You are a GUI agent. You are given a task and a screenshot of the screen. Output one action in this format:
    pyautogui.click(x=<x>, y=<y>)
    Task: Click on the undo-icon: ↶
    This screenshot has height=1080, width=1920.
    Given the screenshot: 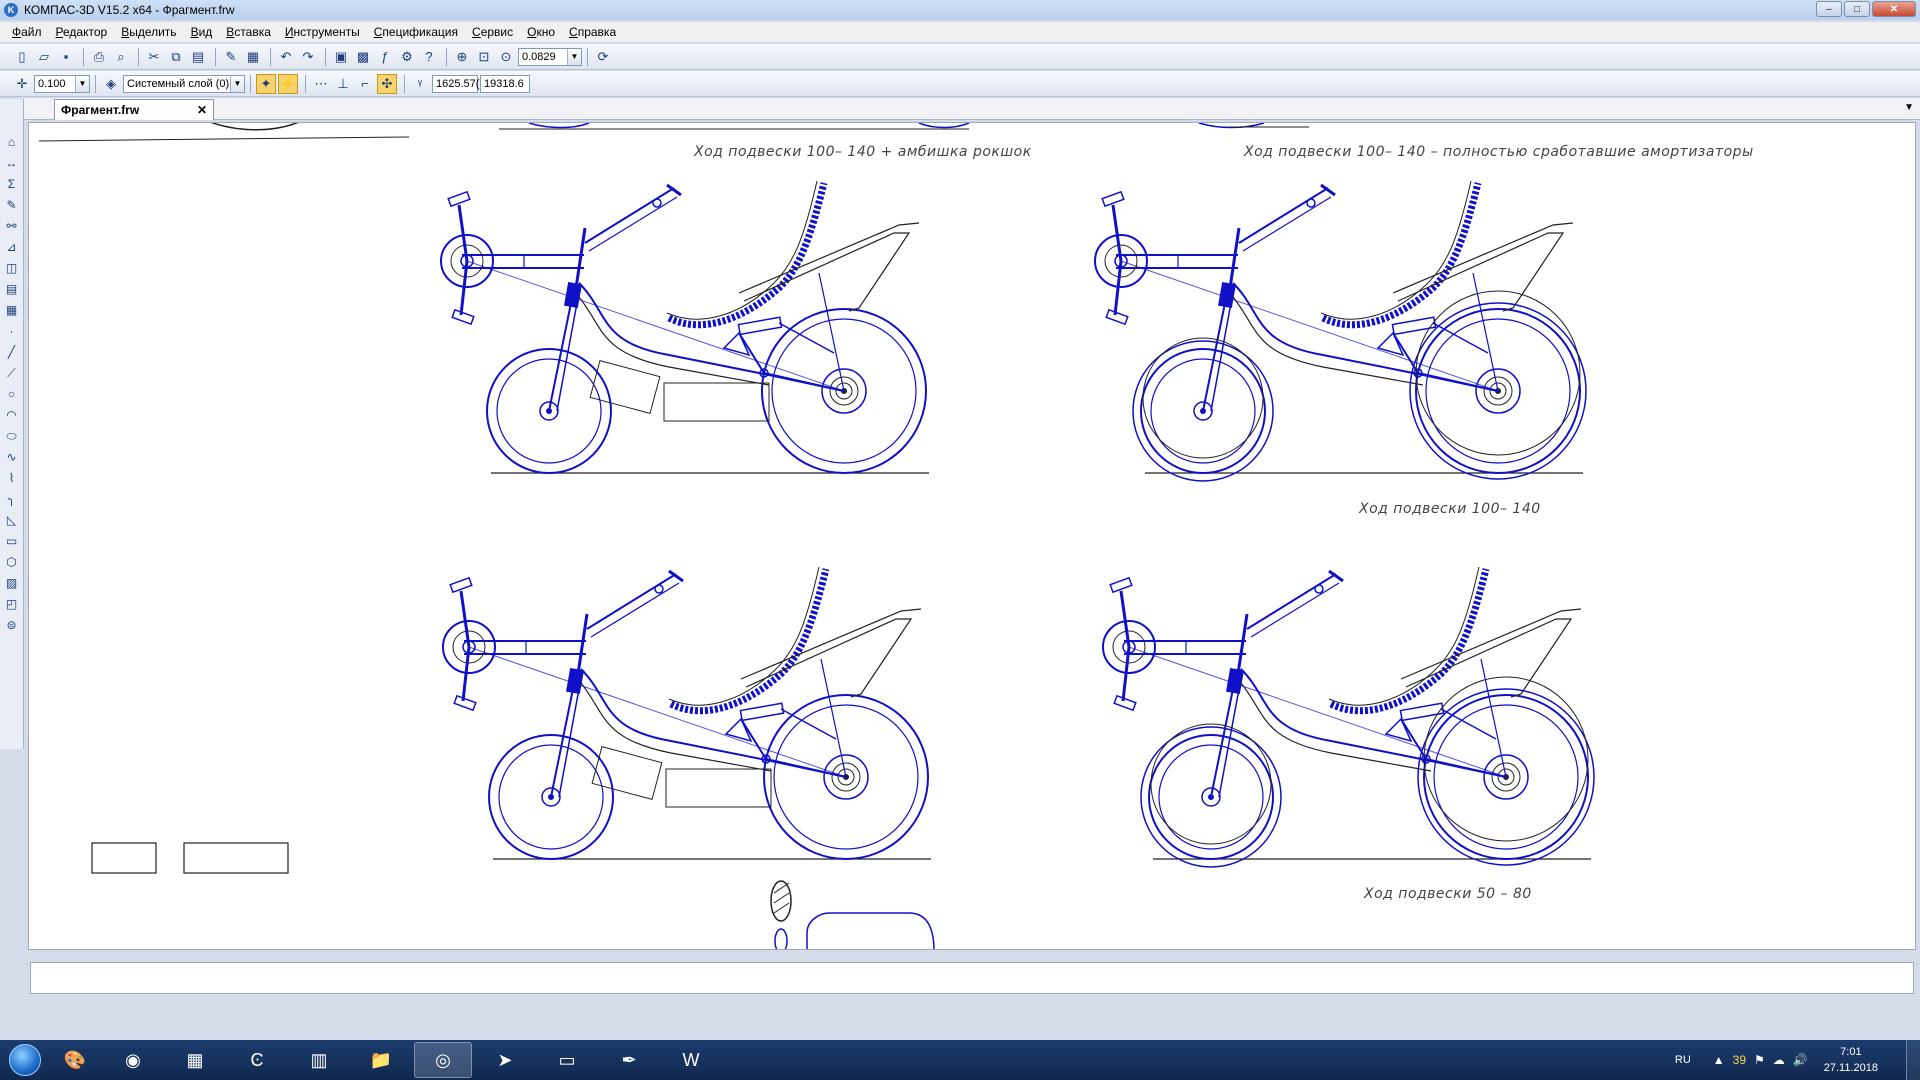 What is the action you would take?
    pyautogui.click(x=286, y=57)
    